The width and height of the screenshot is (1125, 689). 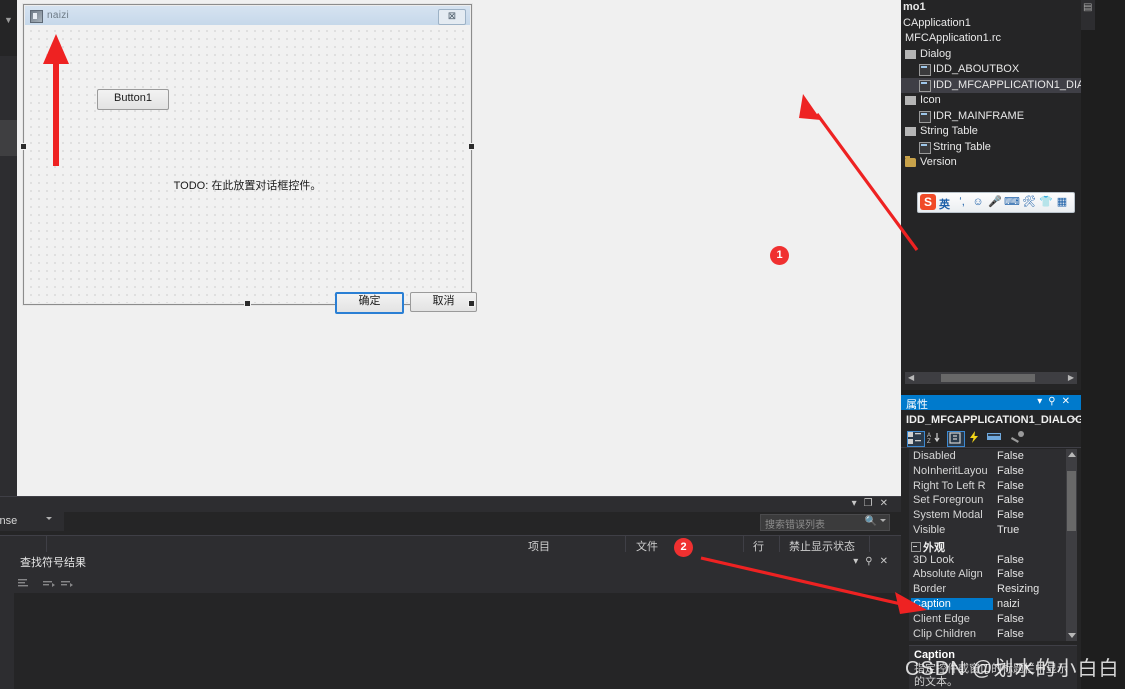 What do you see at coordinates (995, 438) in the screenshot?
I see `messages-icon` at bounding box center [995, 438].